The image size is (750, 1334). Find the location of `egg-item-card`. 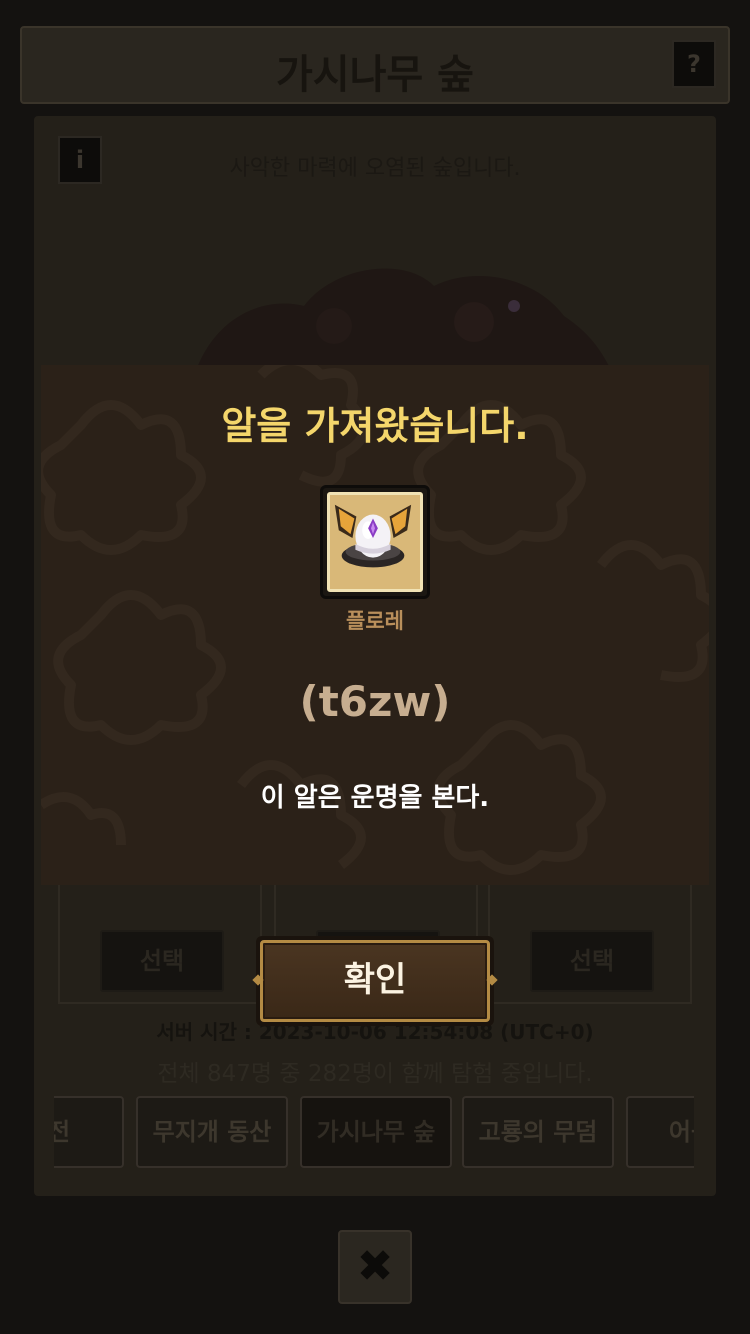

egg-item-card is located at coordinates (375, 542).